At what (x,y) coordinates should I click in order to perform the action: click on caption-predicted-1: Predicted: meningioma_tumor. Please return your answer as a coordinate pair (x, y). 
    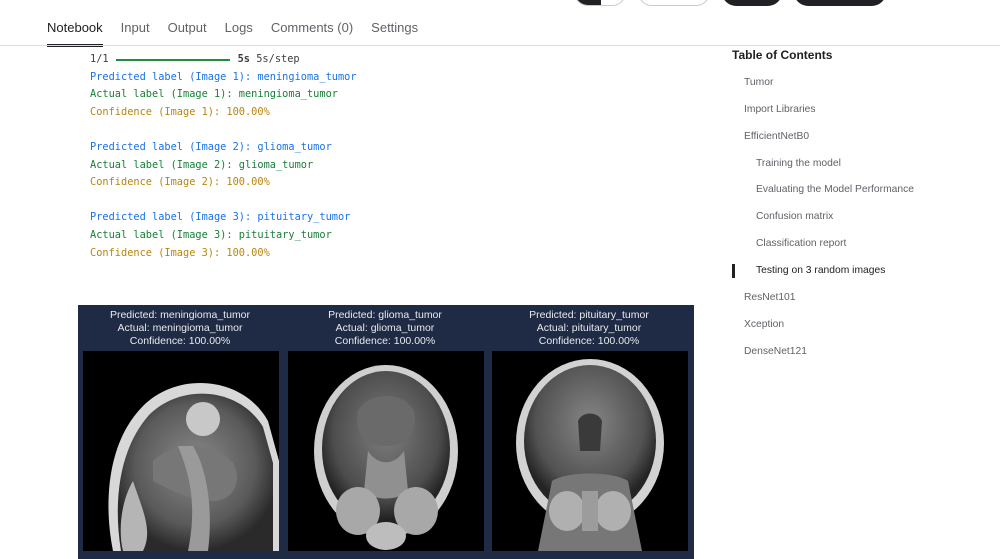
    Looking at the image, I should click on (180, 315).